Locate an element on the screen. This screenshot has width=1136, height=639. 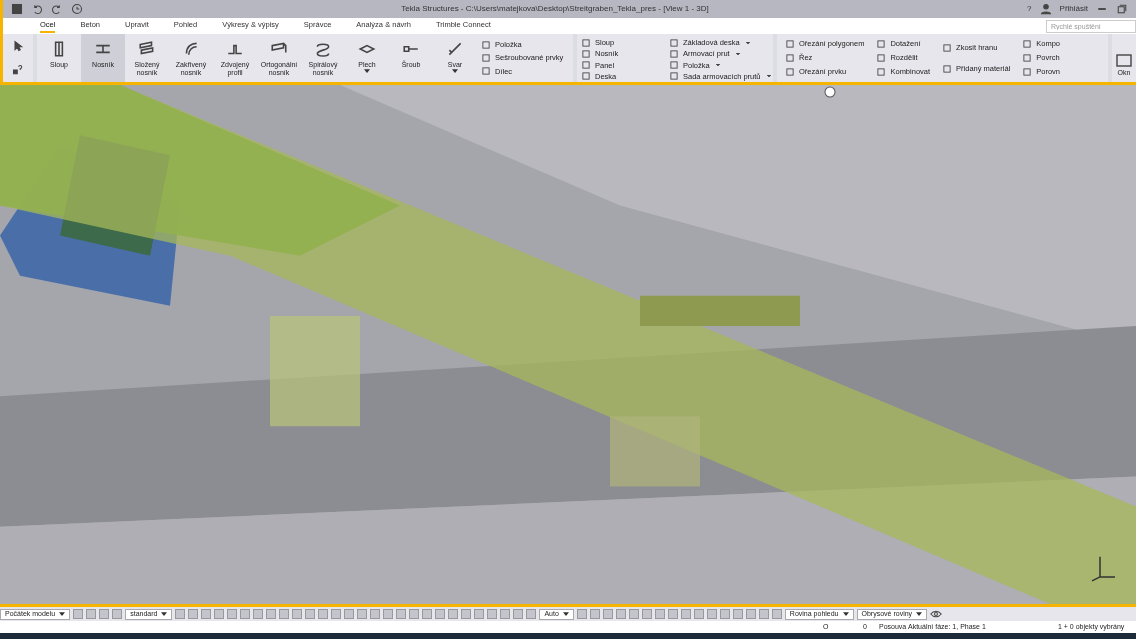
pointer-icon is located at coordinates (18, 46).